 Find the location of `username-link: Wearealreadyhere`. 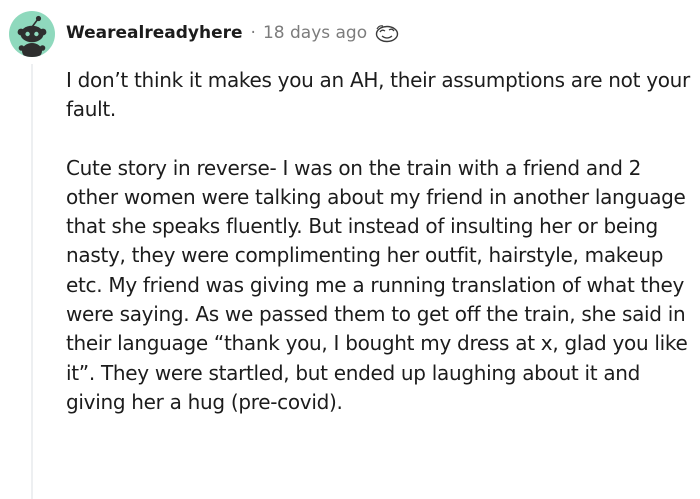

username-link: Wearealreadyhere is located at coordinates (154, 33).